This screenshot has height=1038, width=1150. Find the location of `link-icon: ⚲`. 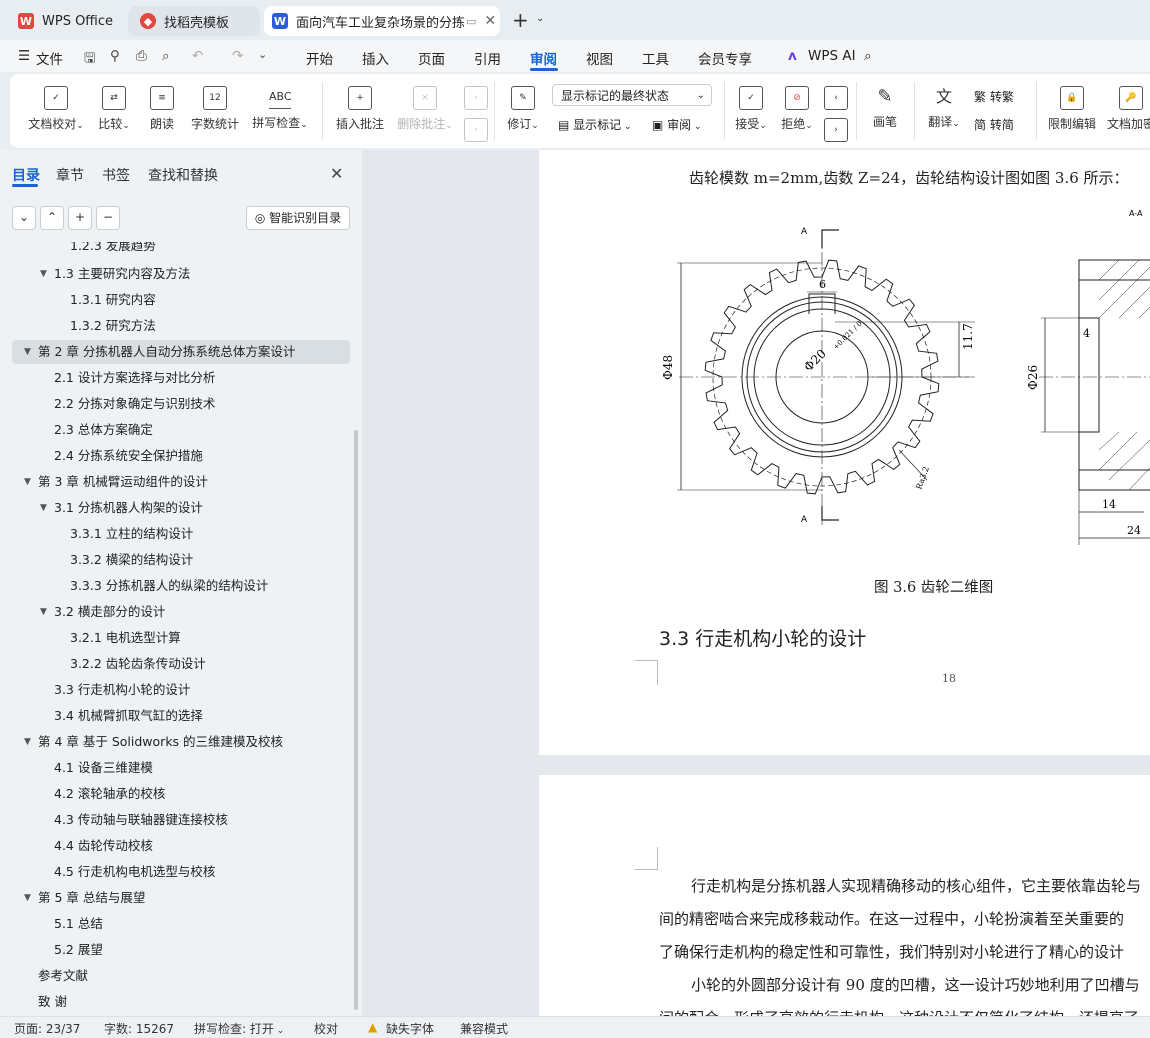

link-icon: ⚲ is located at coordinates (115, 56).